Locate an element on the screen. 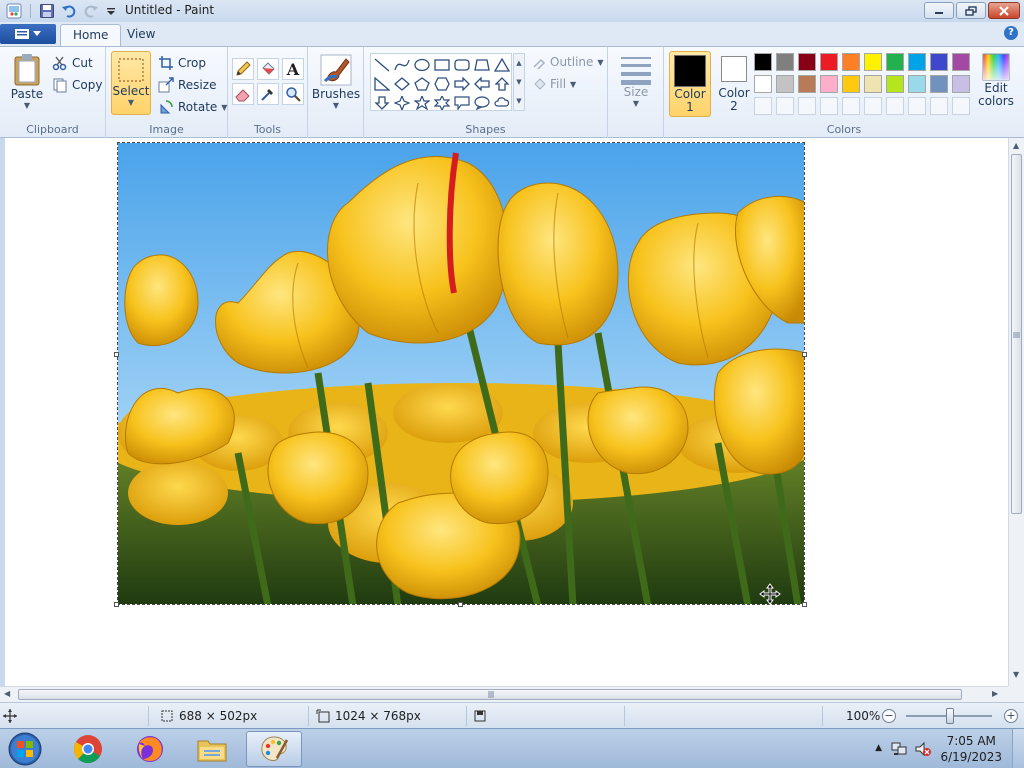 Image resolution: width=1024 pixels, height=768 pixels. tab-home: Home is located at coordinates (91, 35).